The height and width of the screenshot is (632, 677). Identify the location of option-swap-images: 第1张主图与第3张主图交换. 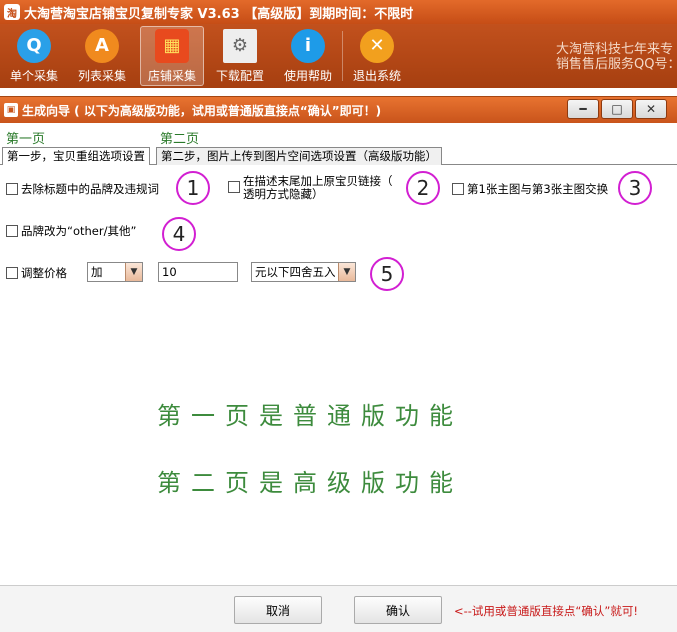
(530, 189).